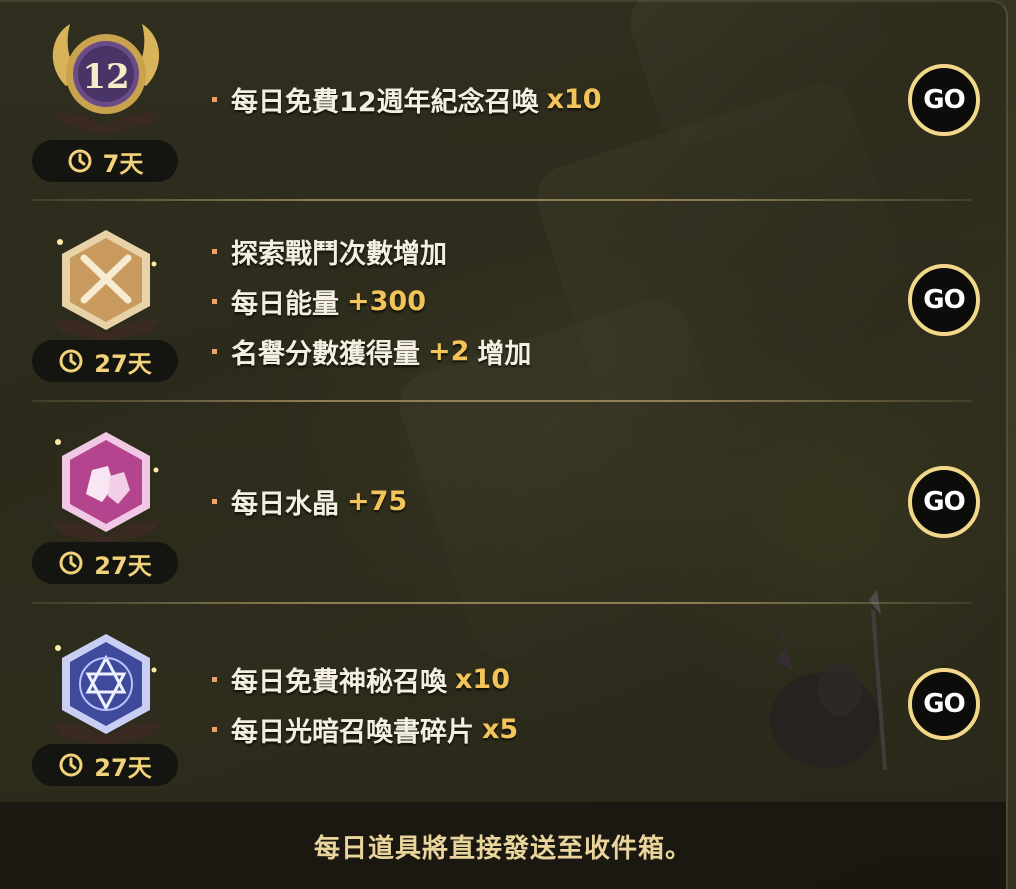 The image size is (1016, 889). I want to click on reward-amount: +300, so click(386, 301).